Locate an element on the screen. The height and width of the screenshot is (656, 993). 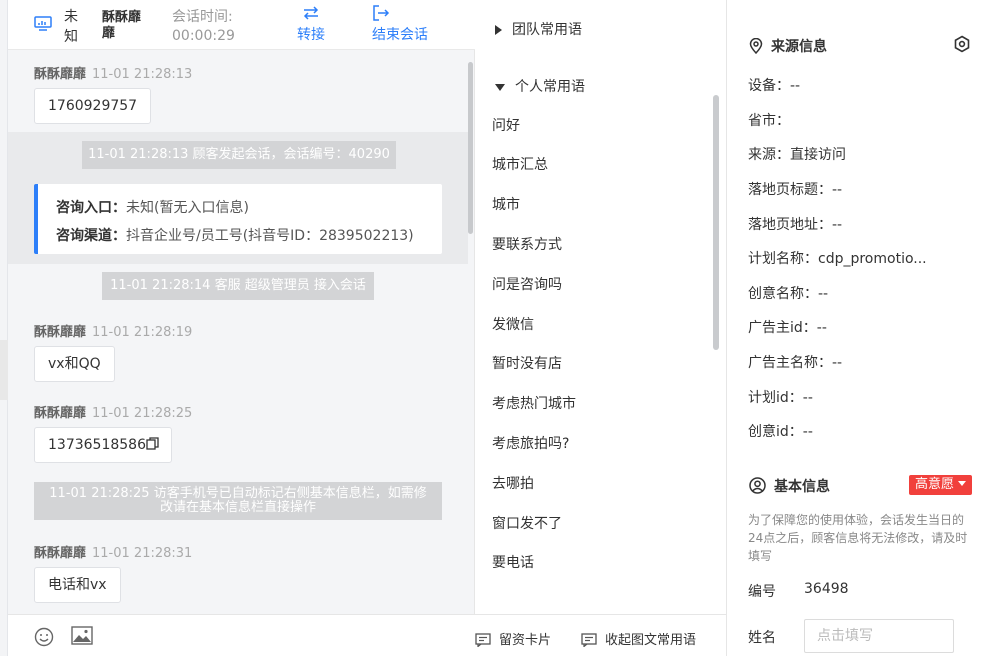
customer-id-value: 36498 is located at coordinates (826, 589).